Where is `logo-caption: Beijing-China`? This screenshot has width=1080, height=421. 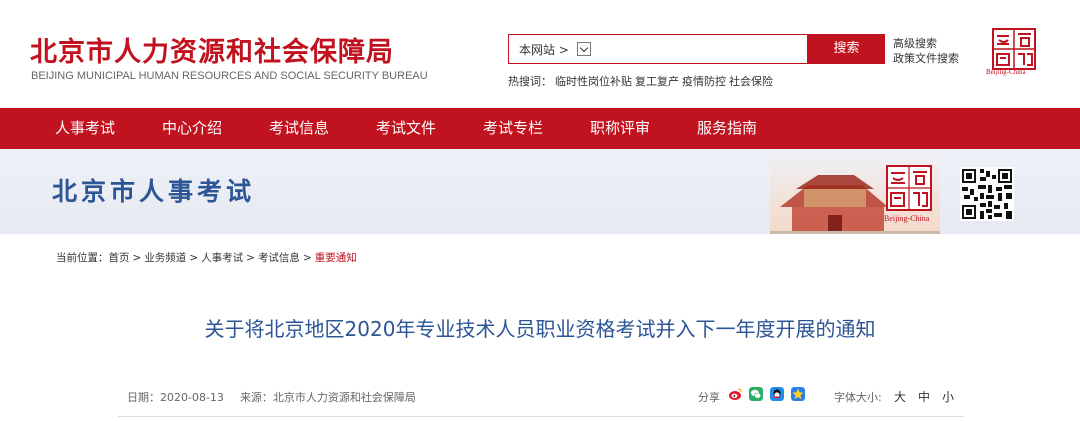
logo-caption: Beijing-China is located at coordinates (1006, 72).